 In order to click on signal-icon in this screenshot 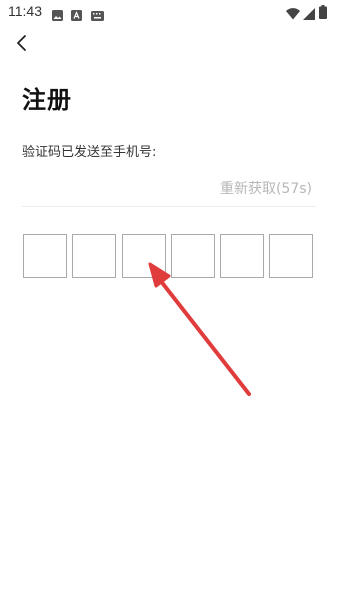, I will do `click(309, 14)`.